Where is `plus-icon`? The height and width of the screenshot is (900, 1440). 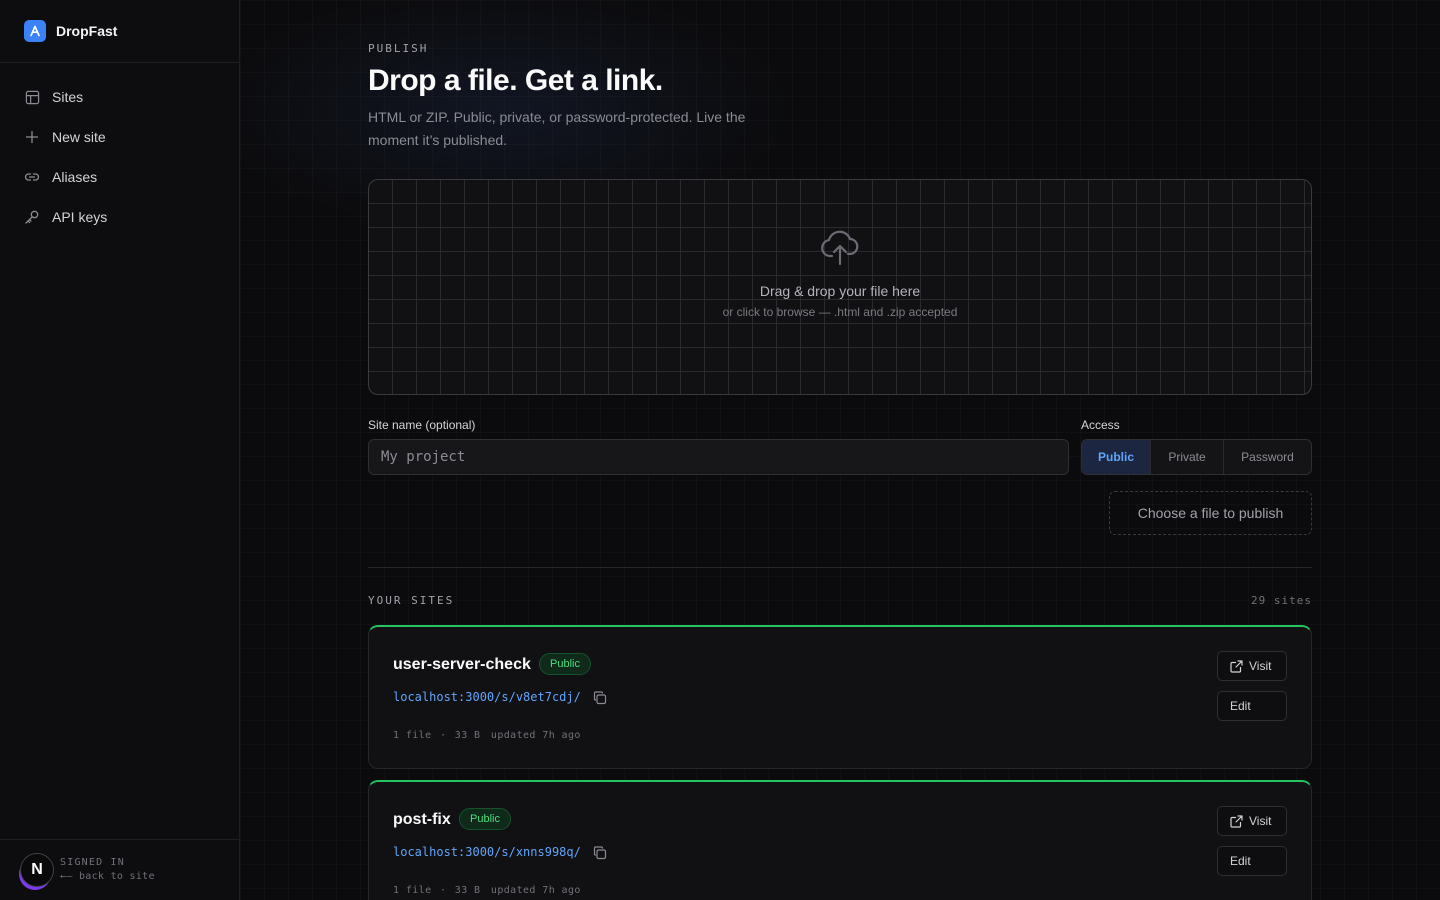 plus-icon is located at coordinates (32, 137).